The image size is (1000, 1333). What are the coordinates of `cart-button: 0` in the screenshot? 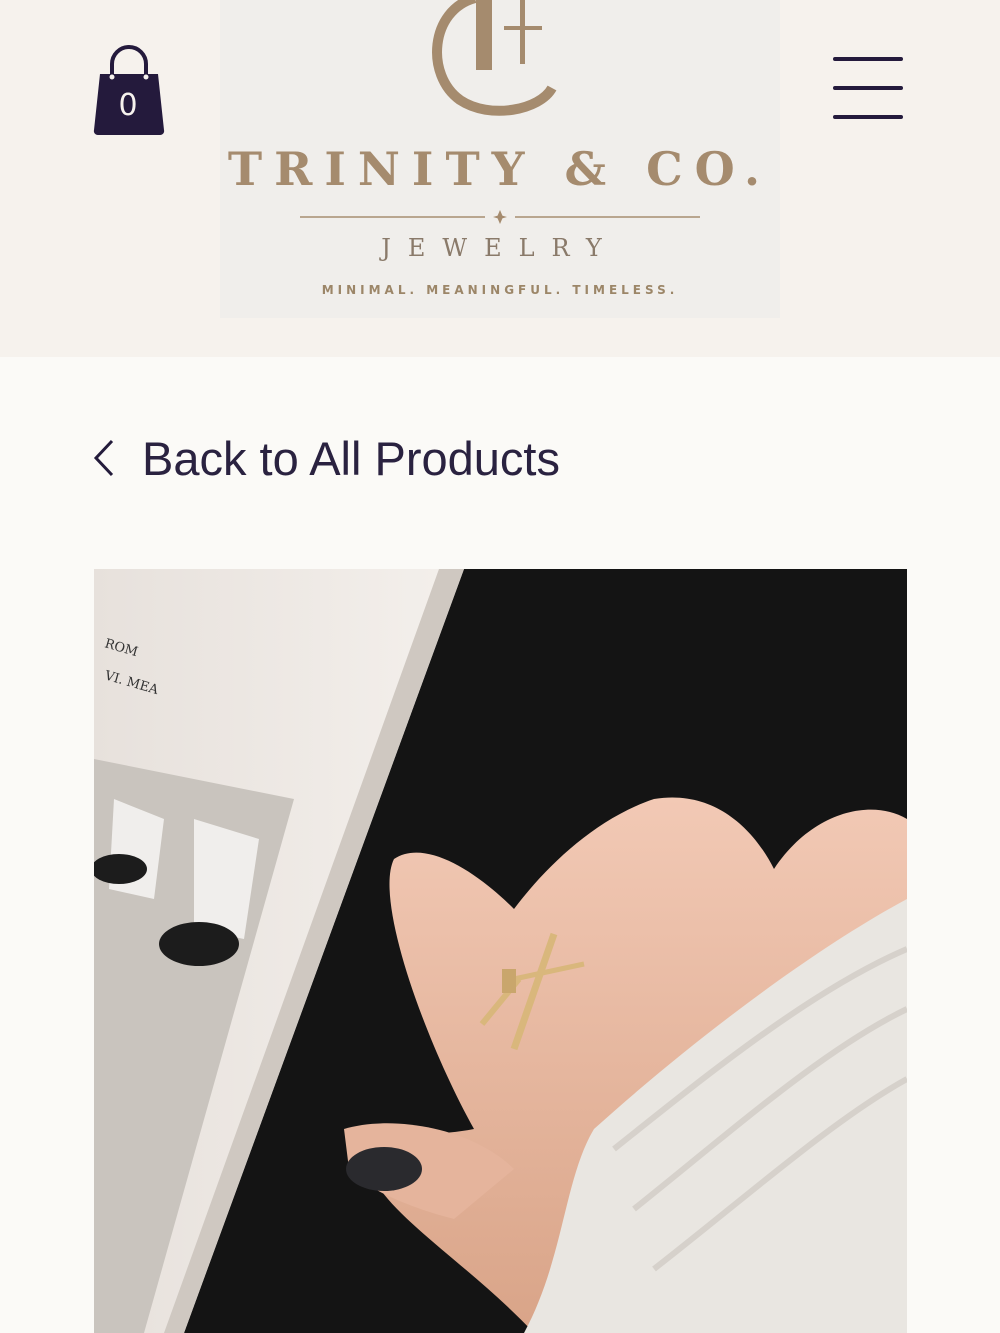 It's located at (129, 91).